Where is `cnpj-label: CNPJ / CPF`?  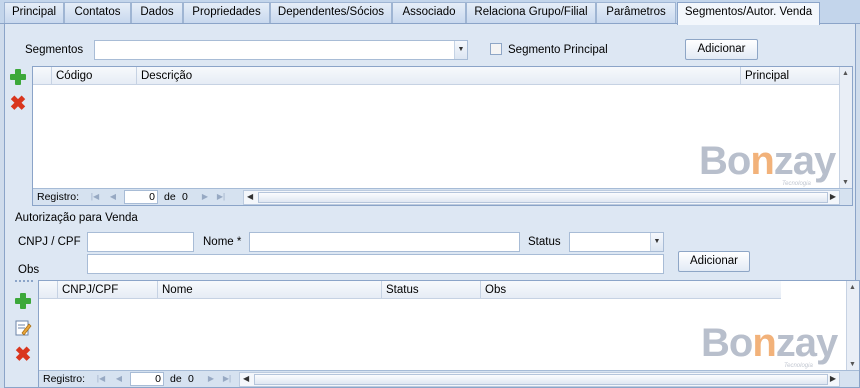 cnpj-label: CNPJ / CPF is located at coordinates (49, 242).